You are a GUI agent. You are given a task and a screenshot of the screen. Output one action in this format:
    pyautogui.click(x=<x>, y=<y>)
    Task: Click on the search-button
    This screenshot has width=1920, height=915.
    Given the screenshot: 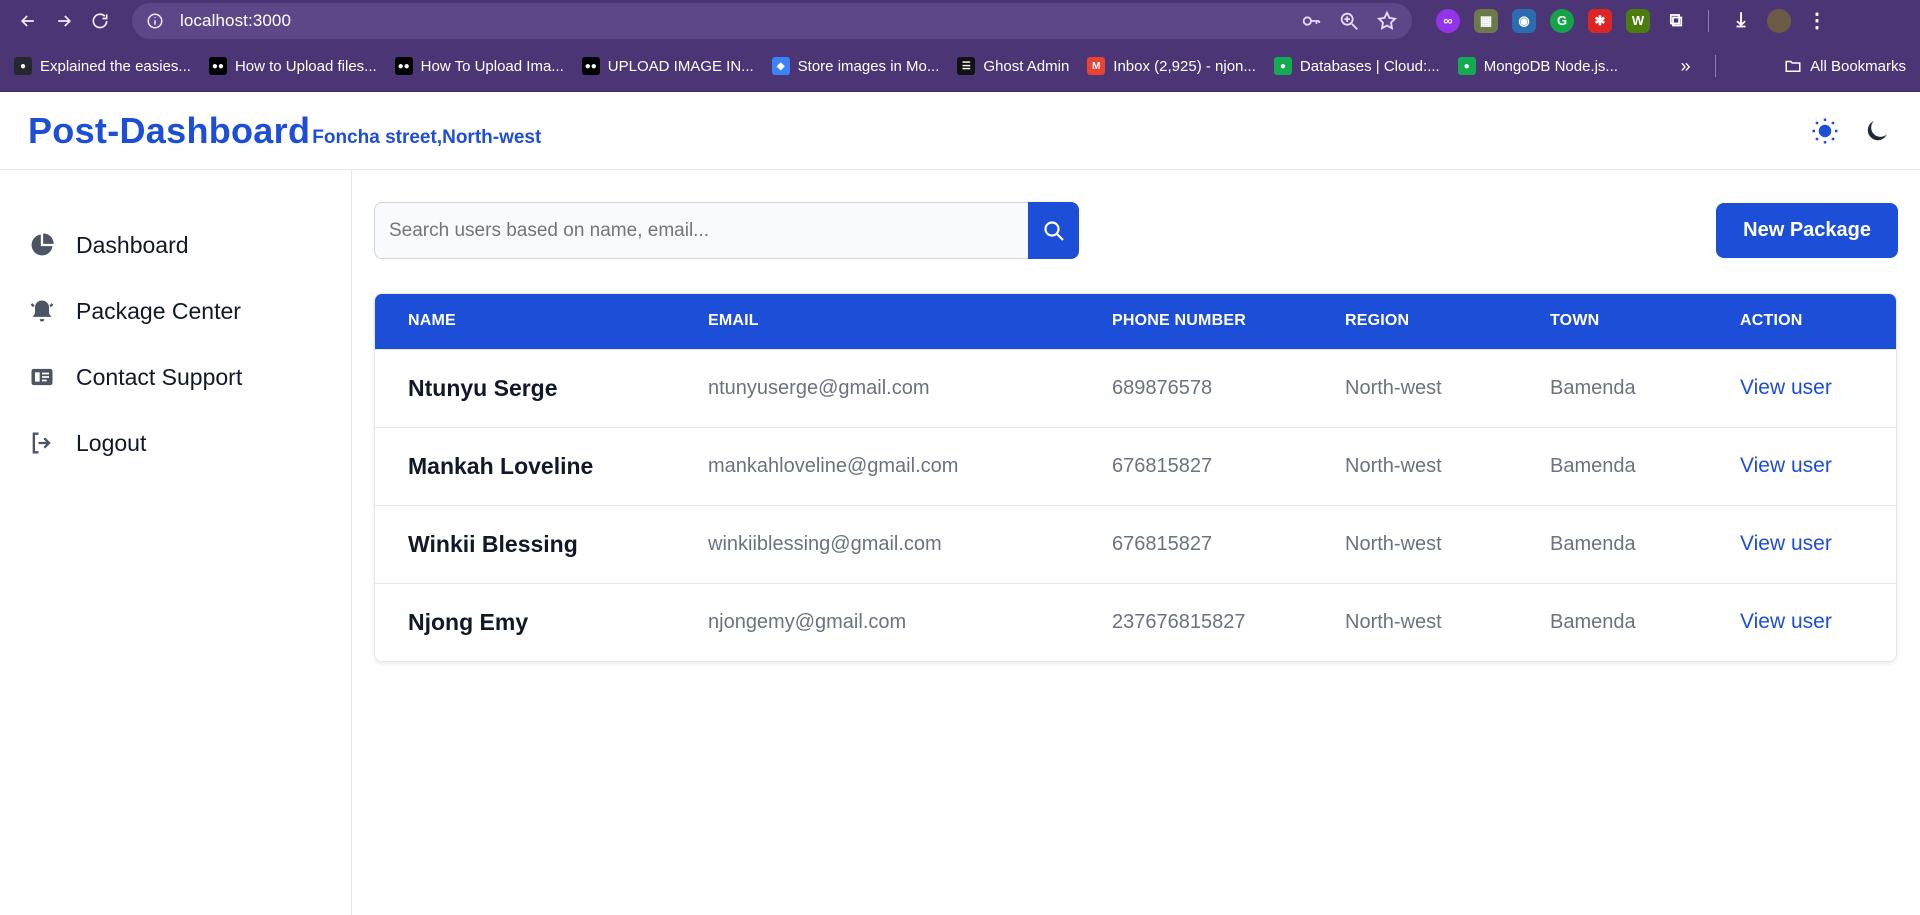 What is the action you would take?
    pyautogui.click(x=1053, y=230)
    